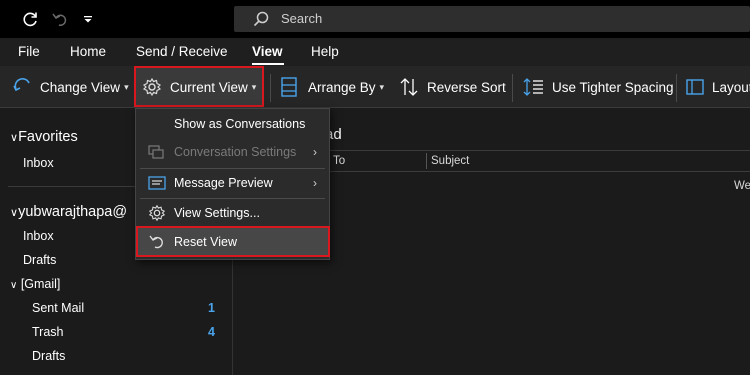  I want to click on search-input: Search, so click(492, 19).